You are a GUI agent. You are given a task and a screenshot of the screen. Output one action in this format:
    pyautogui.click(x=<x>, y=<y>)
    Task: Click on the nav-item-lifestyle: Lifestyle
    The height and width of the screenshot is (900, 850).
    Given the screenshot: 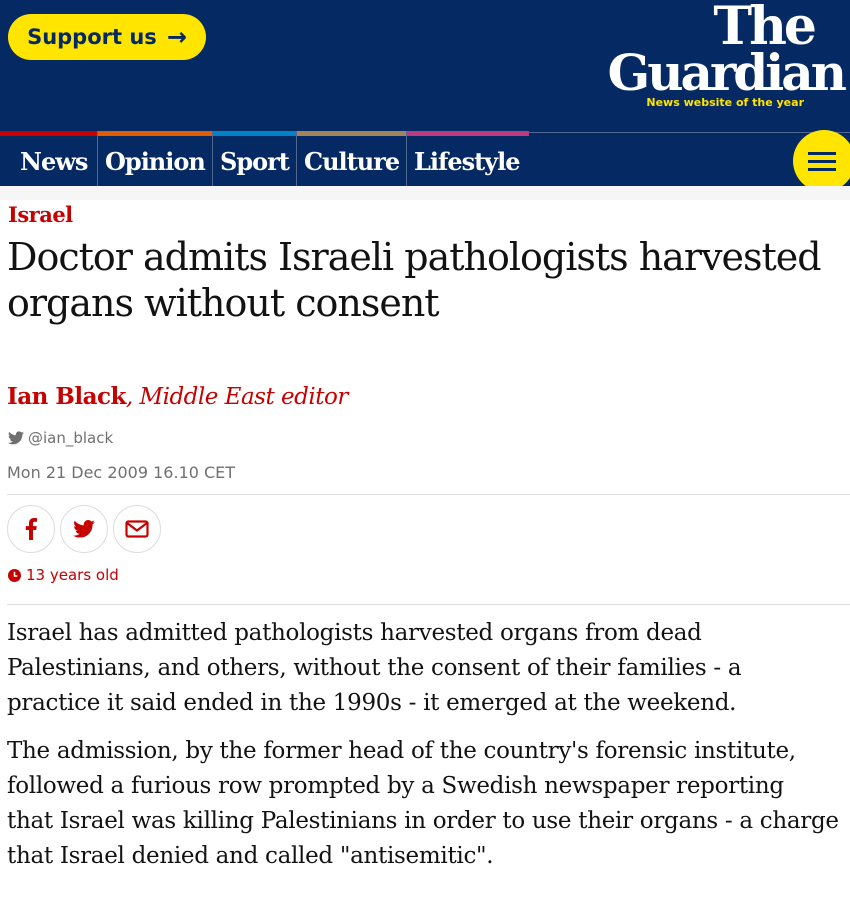 What is the action you would take?
    pyautogui.click(x=468, y=158)
    